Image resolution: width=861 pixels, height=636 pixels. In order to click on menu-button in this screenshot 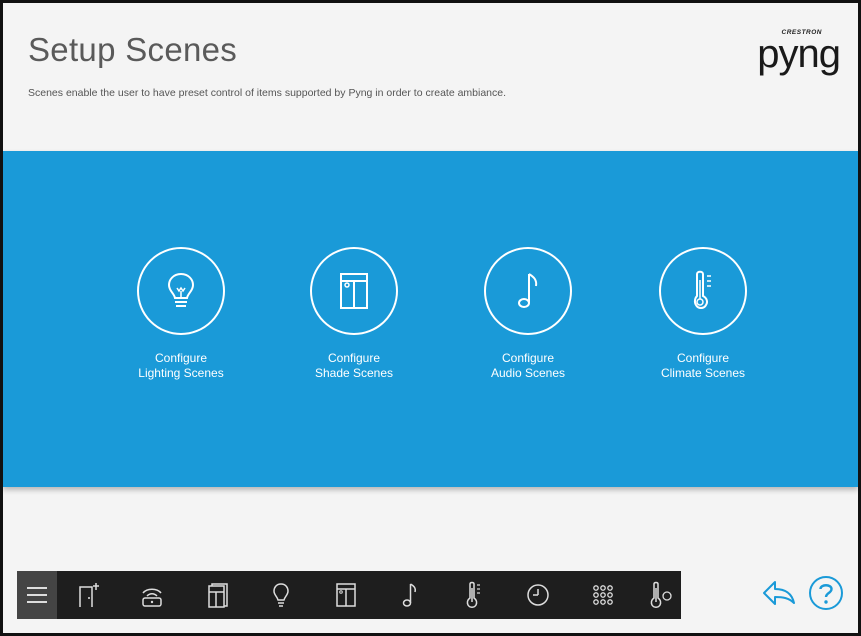, I will do `click(37, 595)`.